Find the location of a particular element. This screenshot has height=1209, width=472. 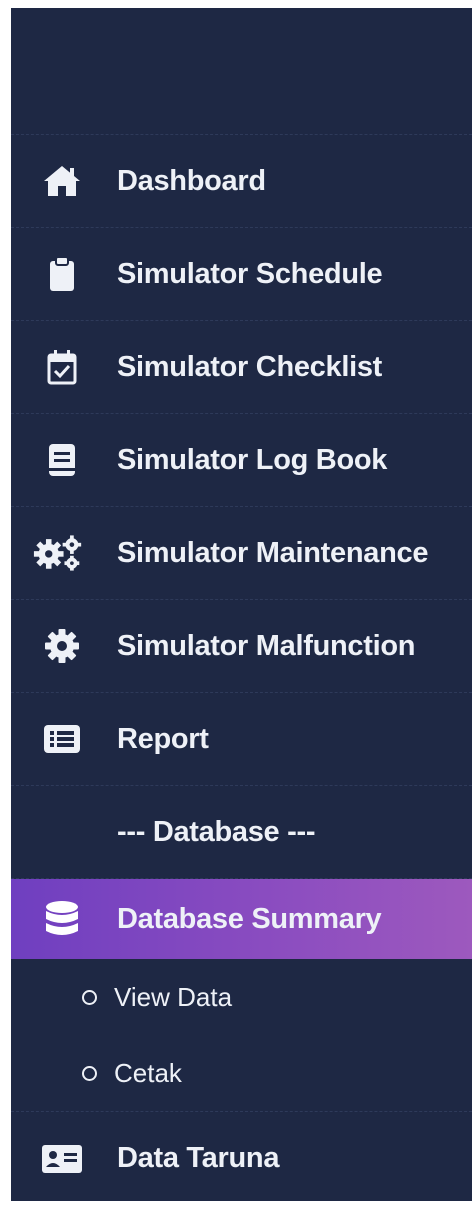

sidebar-item-label: Simulator Malfunction is located at coordinates (266, 645).